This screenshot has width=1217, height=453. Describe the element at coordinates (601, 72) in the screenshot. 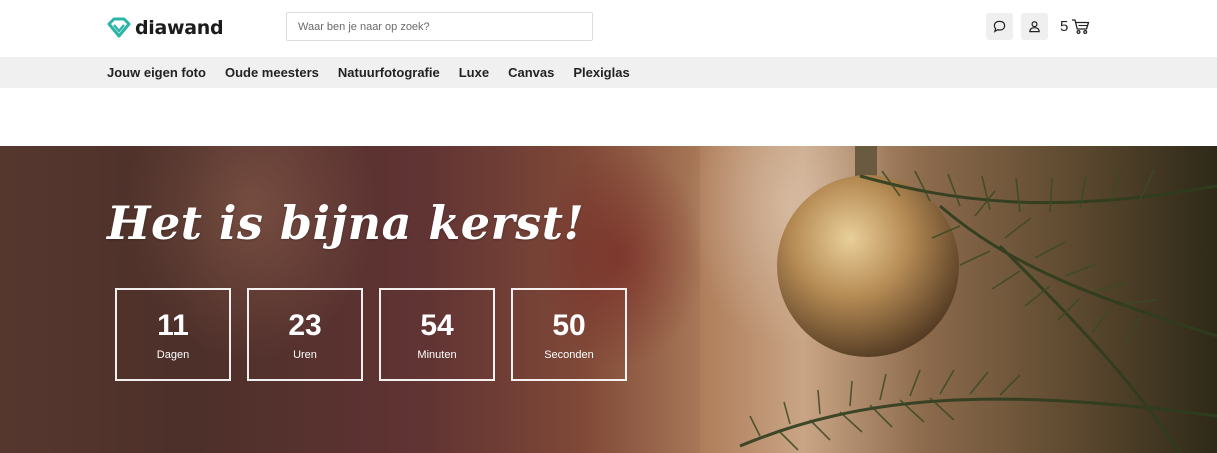

I see `nav-item-plexiglas: Plexiglas` at that location.